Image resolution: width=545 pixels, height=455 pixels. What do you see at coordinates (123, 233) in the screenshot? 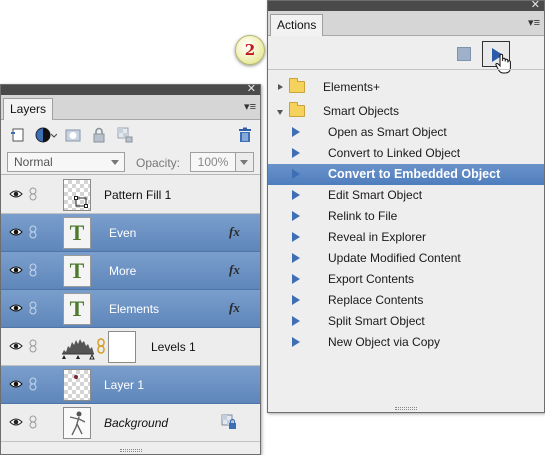
I see `layer-name: Even` at bounding box center [123, 233].